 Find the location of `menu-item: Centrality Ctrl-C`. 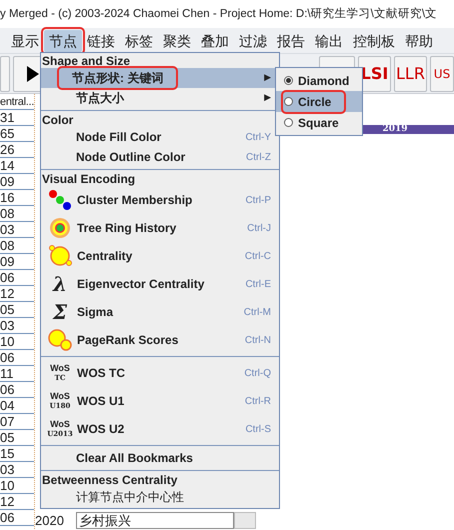

menu-item: Centrality Ctrl-C is located at coordinates (160, 256).